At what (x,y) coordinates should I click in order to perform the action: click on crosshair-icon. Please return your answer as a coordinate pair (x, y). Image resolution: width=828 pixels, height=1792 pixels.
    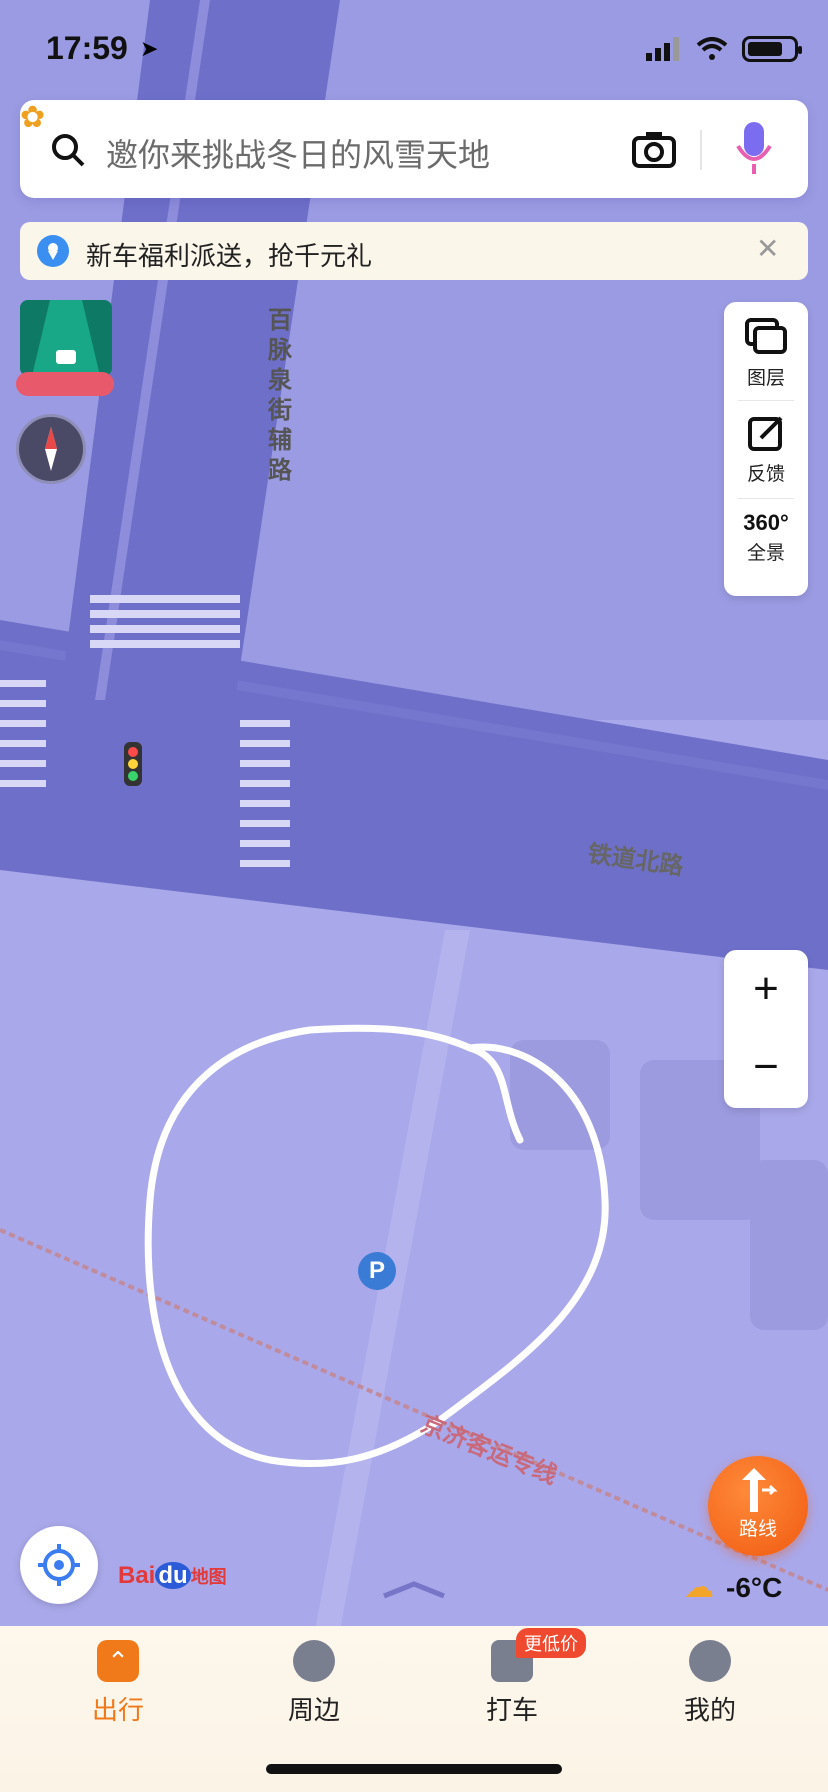
    Looking at the image, I should click on (59, 1565).